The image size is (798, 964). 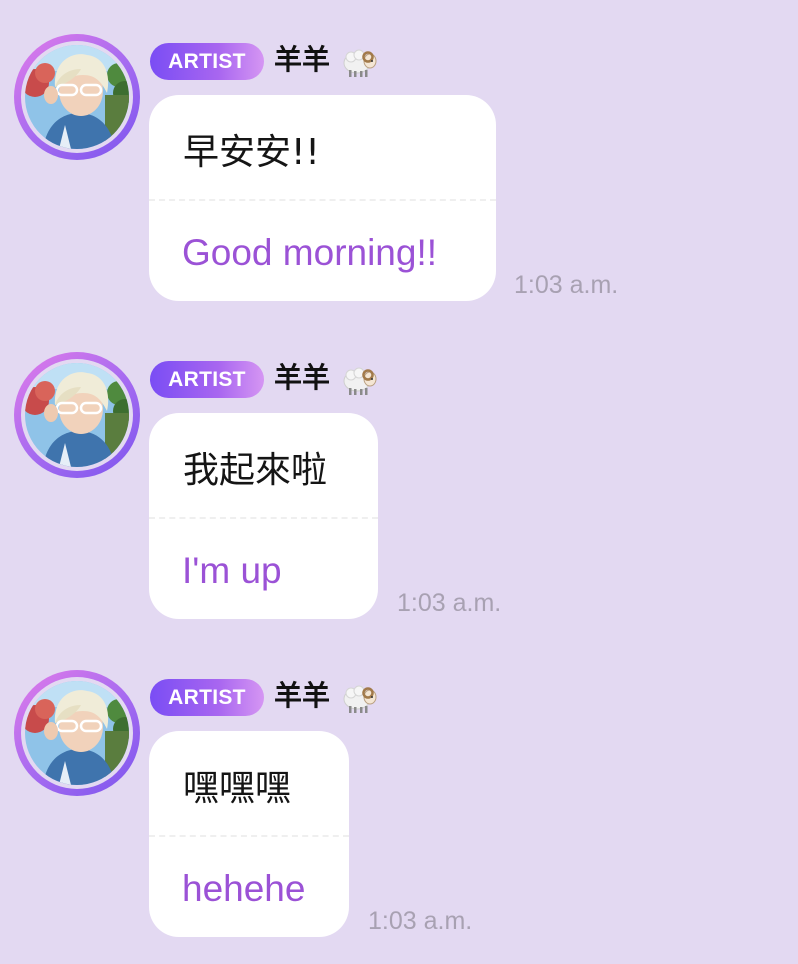 I want to click on translation-text: hehehe, so click(x=244, y=888).